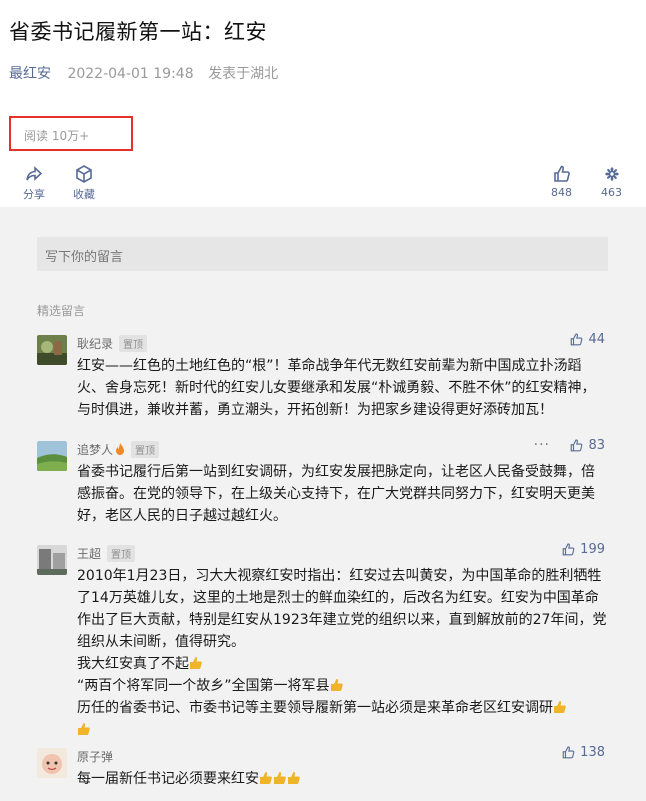 The image size is (646, 801). Describe the element at coordinates (596, 339) in the screenshot. I see `comment-like-count: 44` at that location.